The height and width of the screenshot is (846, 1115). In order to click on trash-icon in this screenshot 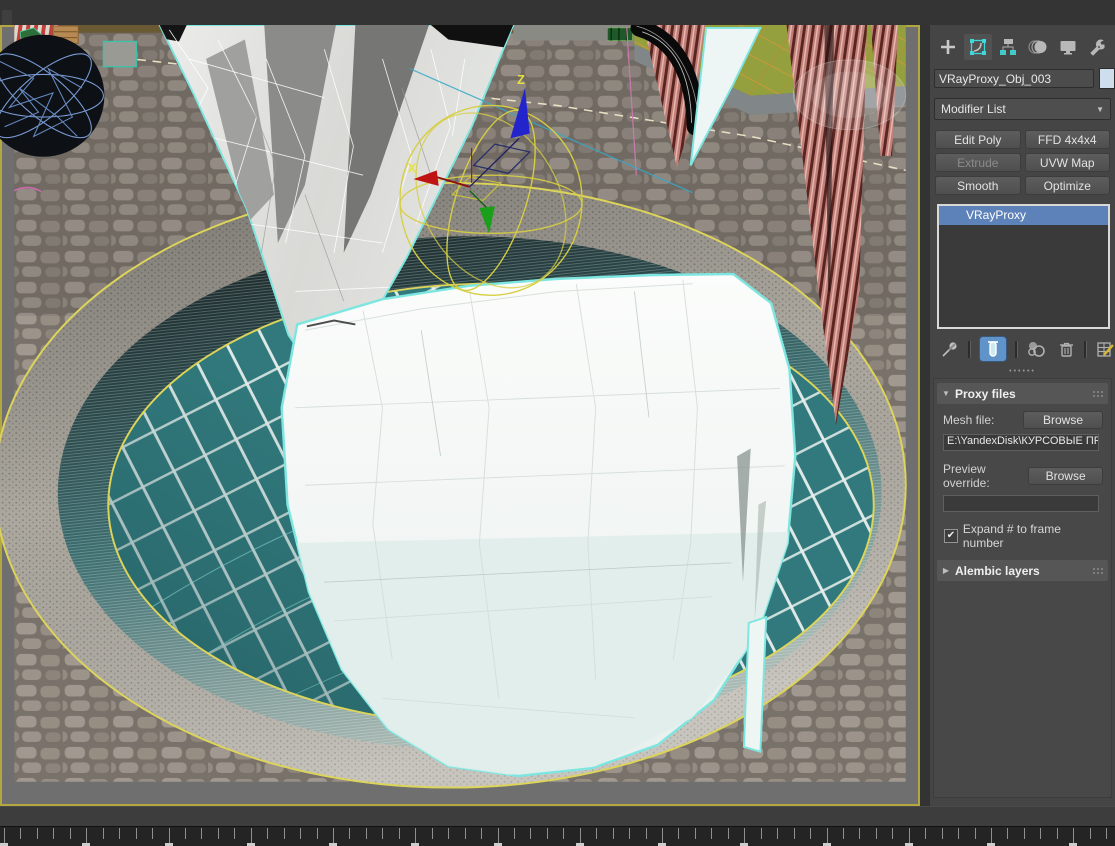, I will do `click(1066, 349)`.